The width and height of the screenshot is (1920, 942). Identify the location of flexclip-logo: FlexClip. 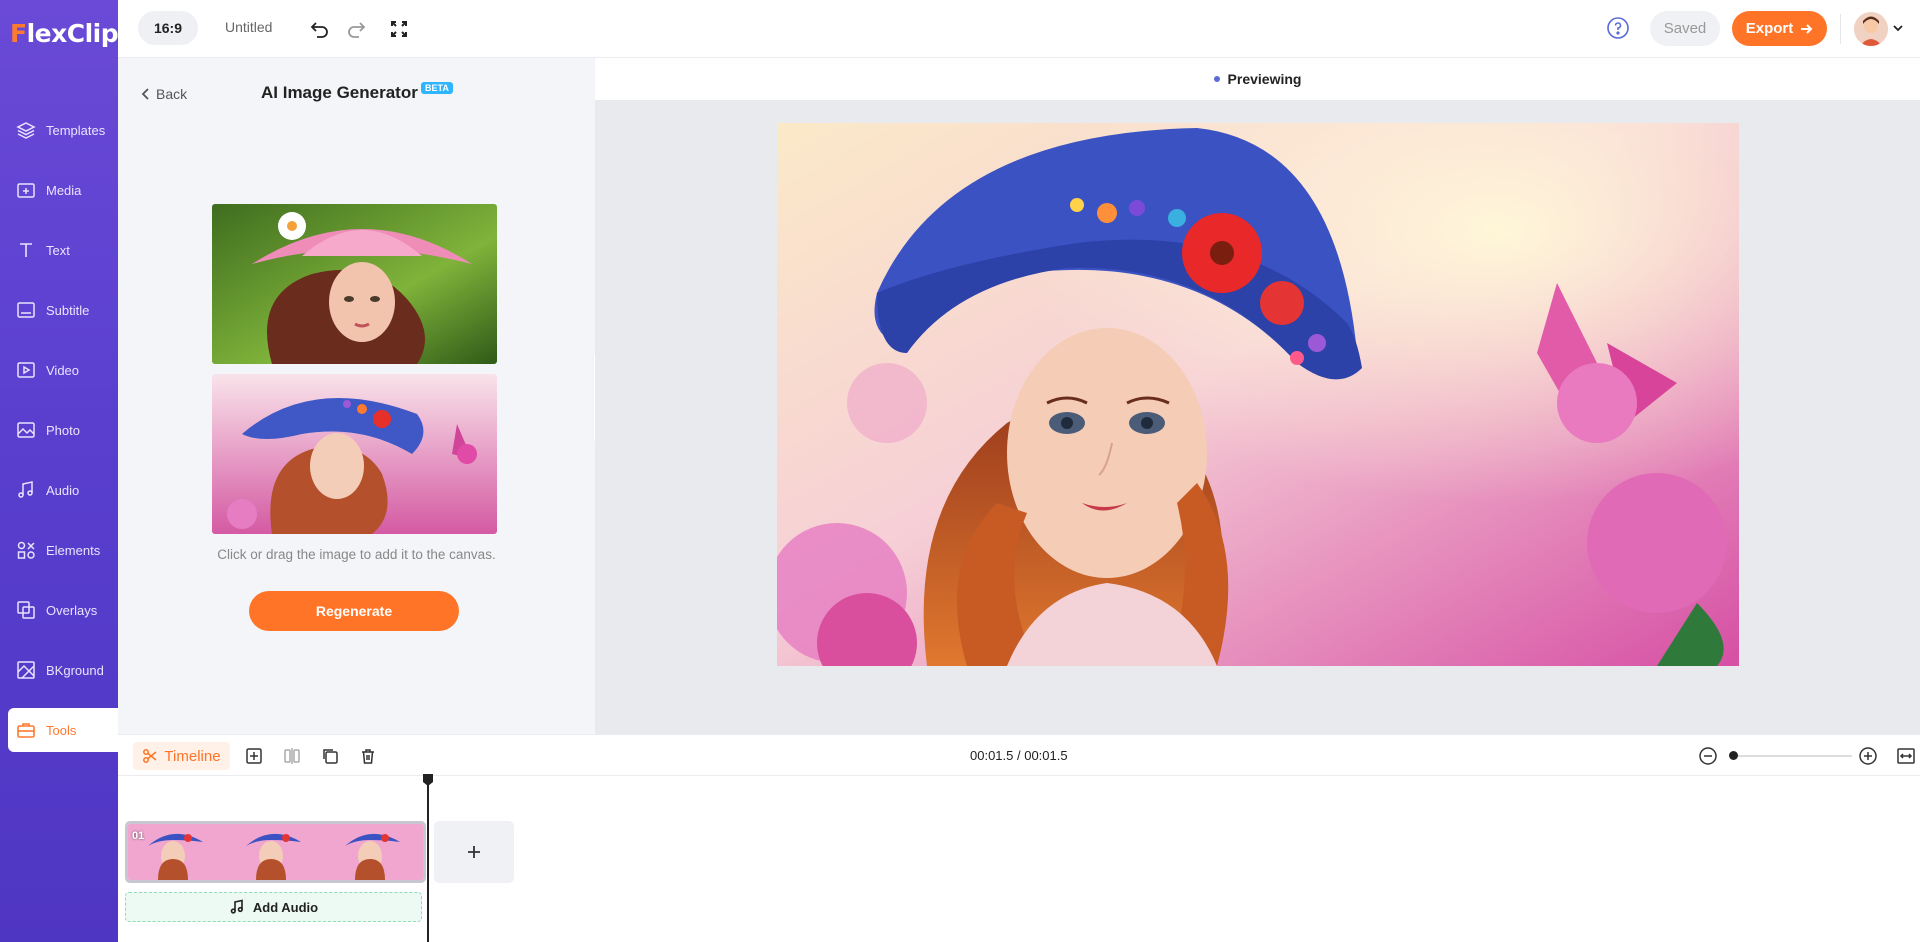
(64, 33).